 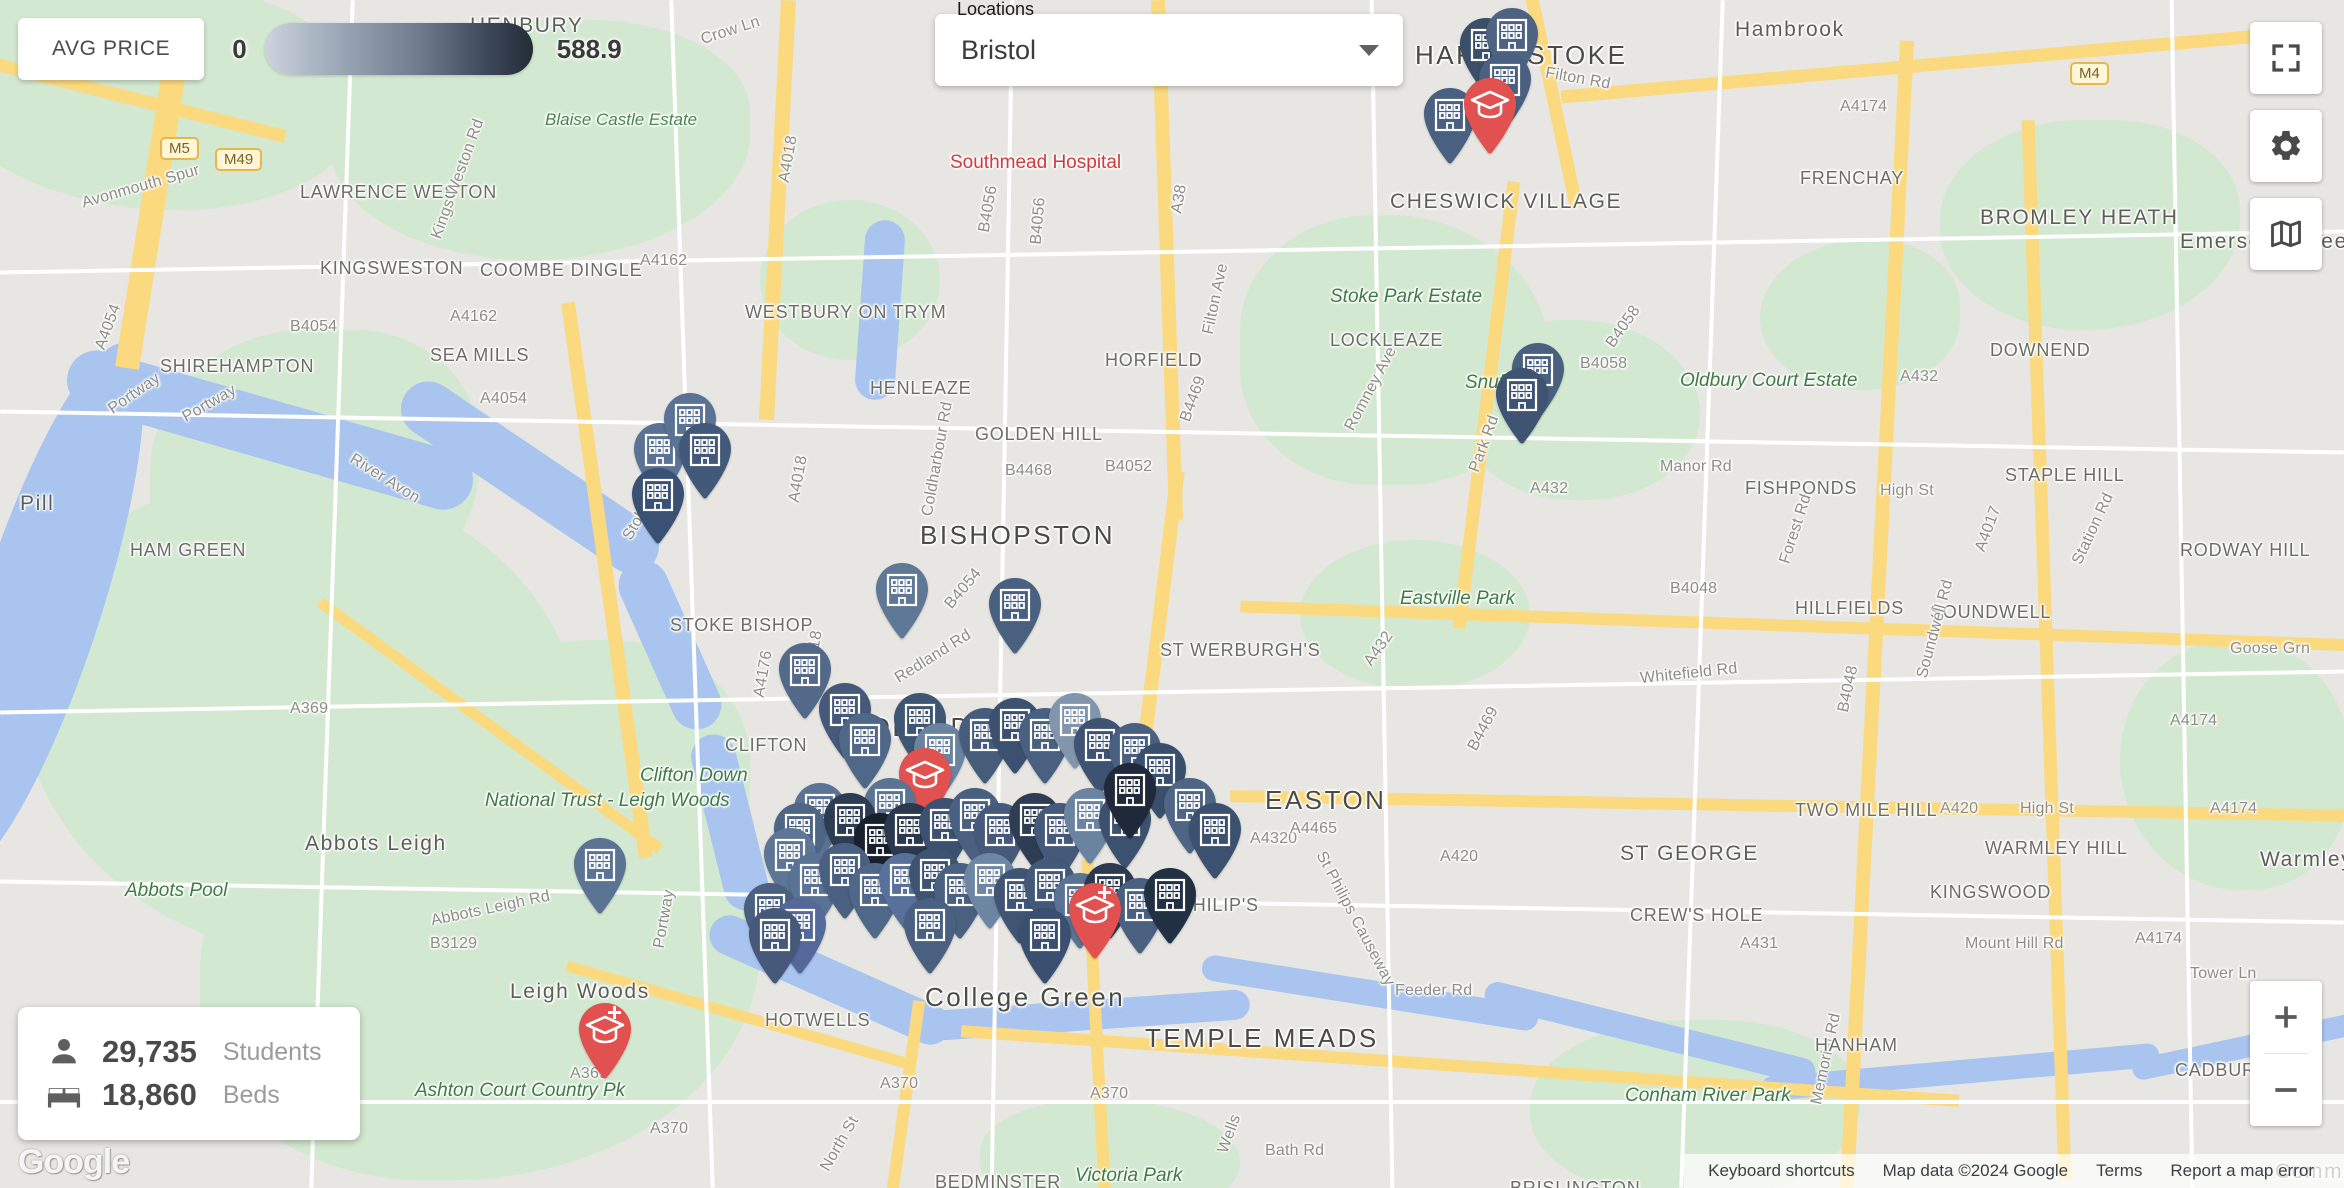 What do you see at coordinates (188, 550) in the screenshot?
I see `map-place-label: HAM GREEN` at bounding box center [188, 550].